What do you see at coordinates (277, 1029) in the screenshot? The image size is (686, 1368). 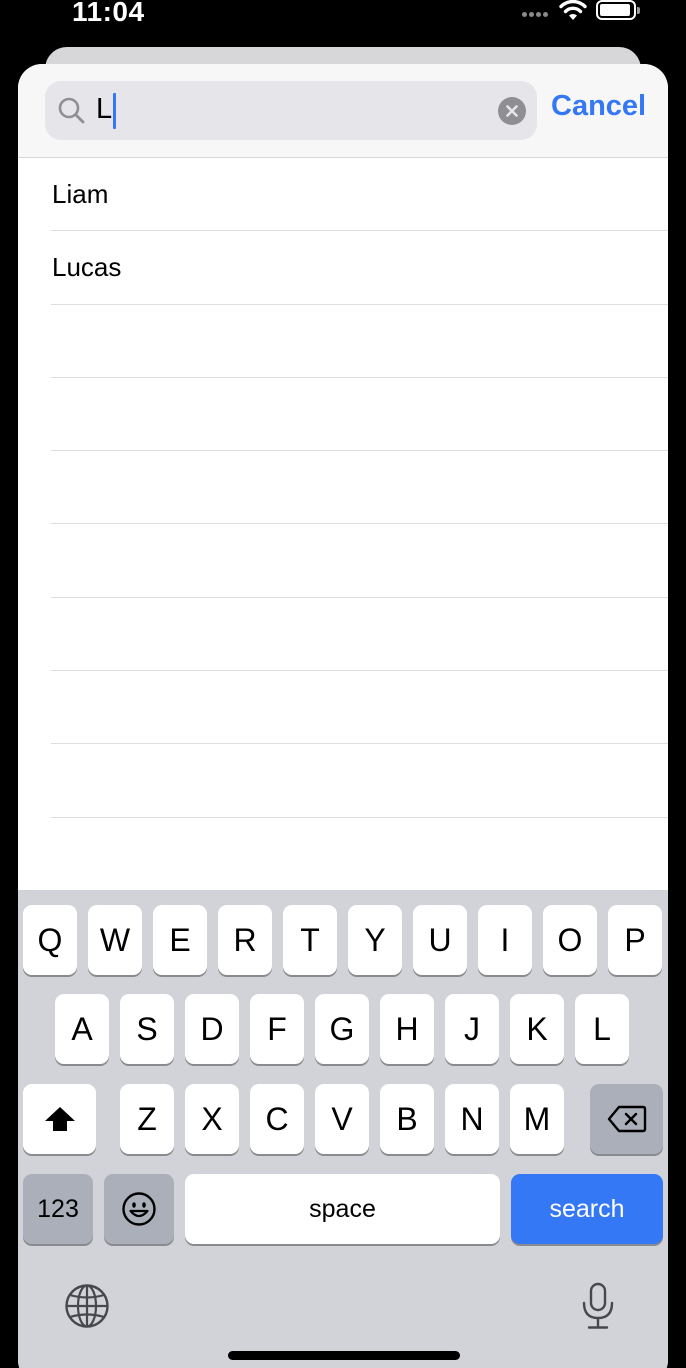 I see `key-f: F` at bounding box center [277, 1029].